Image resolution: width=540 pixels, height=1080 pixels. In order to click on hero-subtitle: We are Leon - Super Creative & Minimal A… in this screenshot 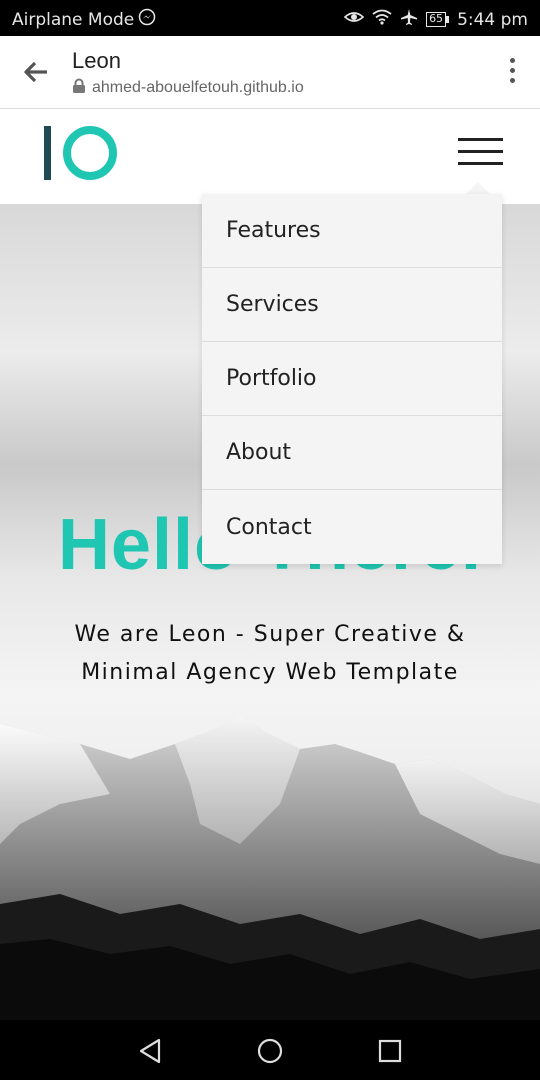, I will do `click(270, 653)`.